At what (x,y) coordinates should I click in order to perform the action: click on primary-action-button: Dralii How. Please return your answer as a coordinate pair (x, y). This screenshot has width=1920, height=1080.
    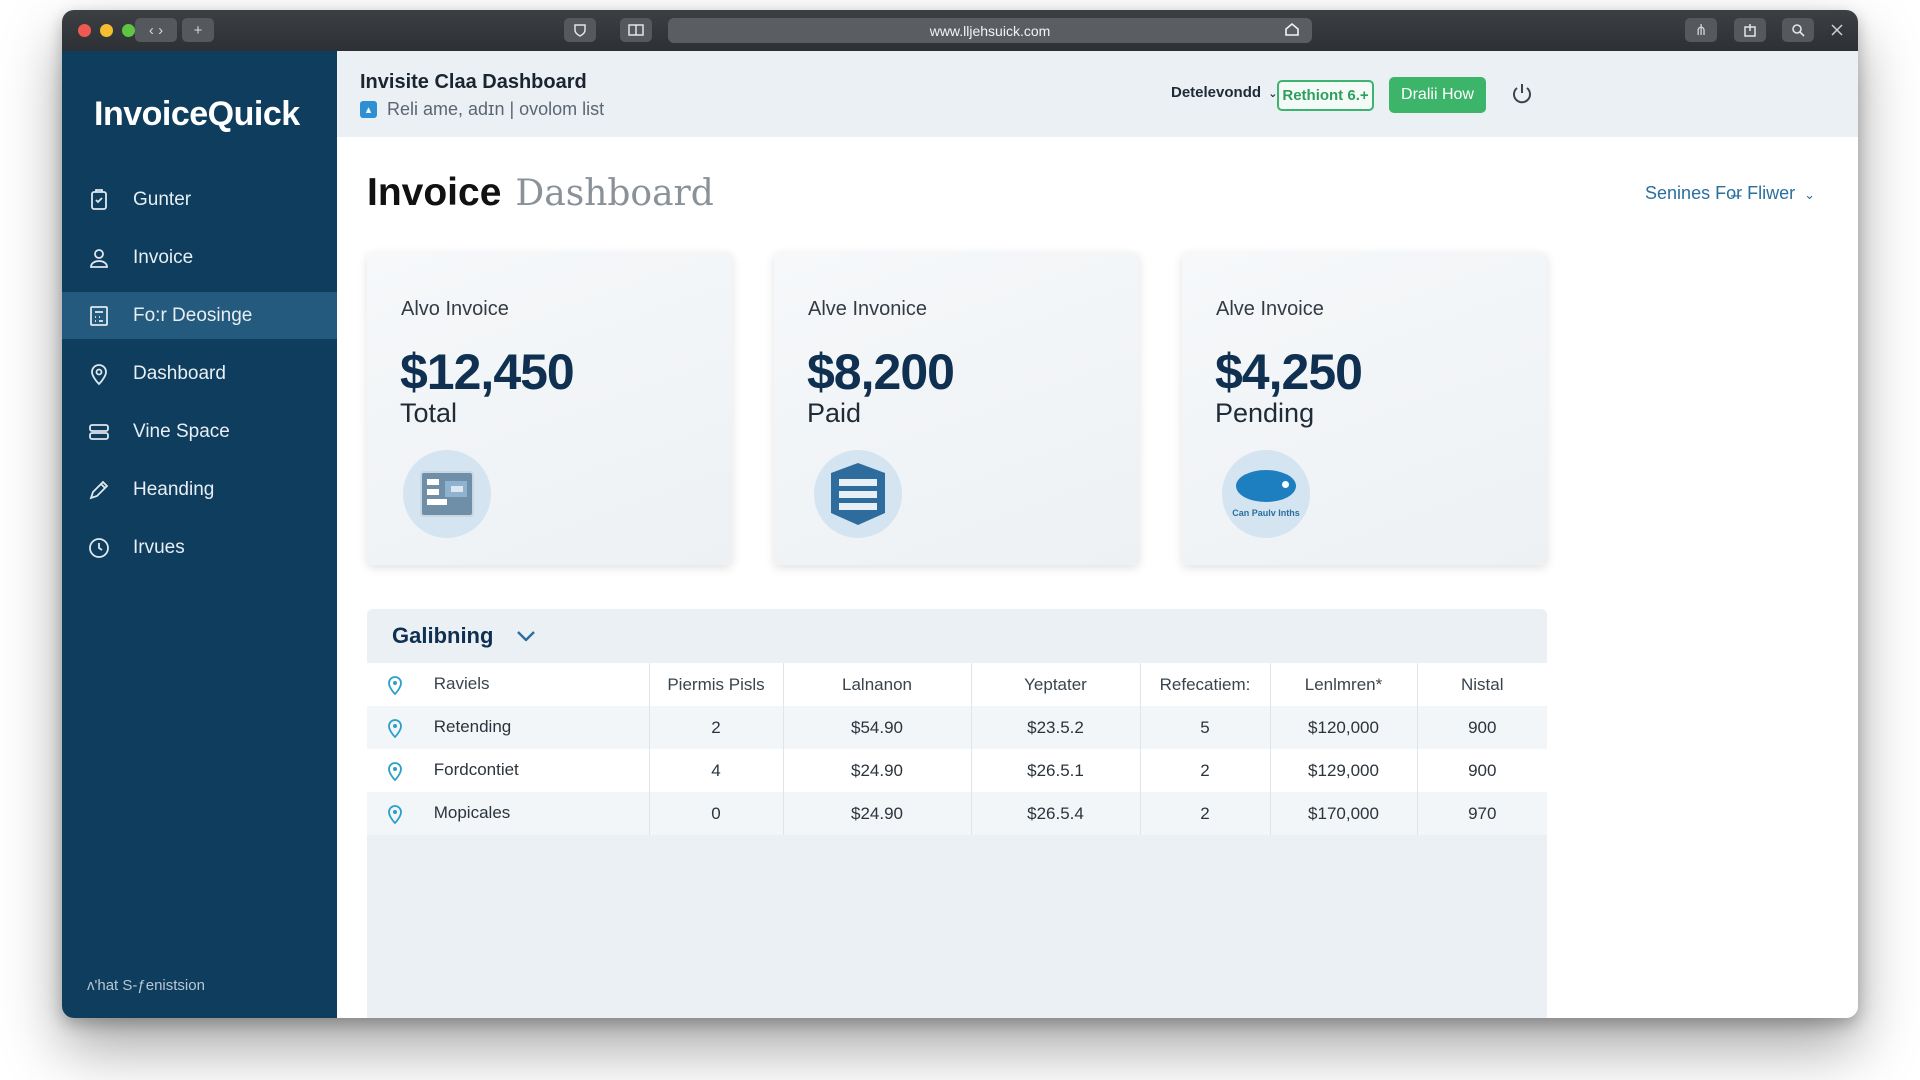
    Looking at the image, I should click on (1437, 95).